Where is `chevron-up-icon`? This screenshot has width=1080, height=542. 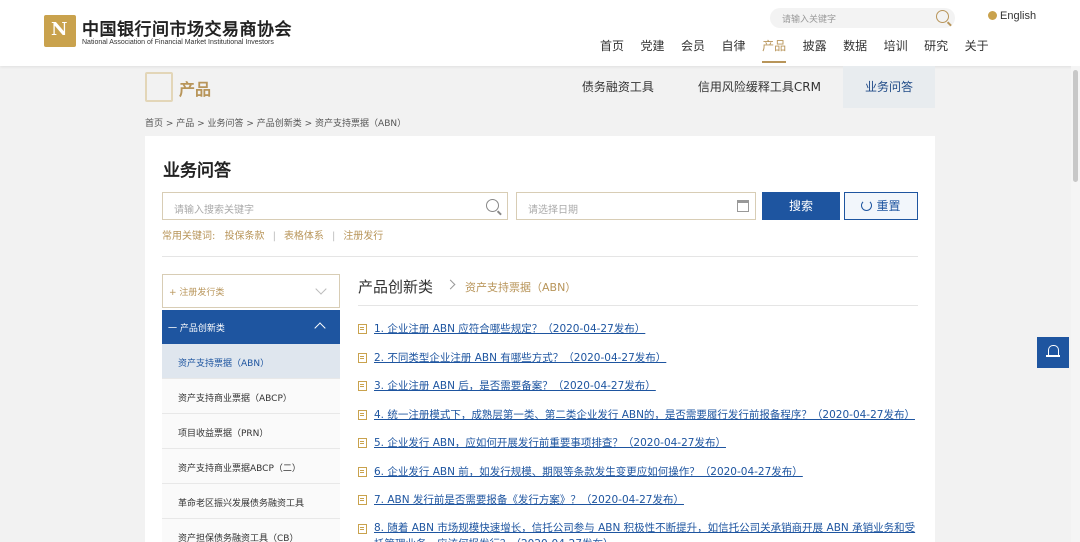 chevron-up-icon is located at coordinates (320, 328).